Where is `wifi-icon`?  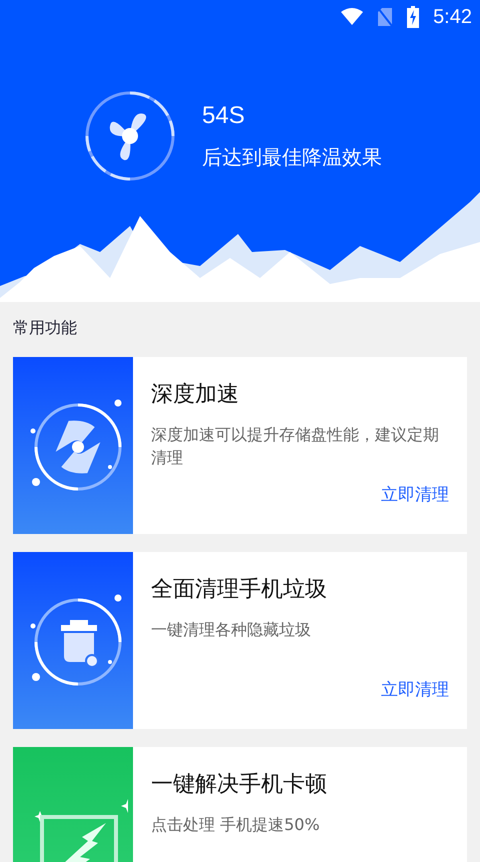 wifi-icon is located at coordinates (352, 17).